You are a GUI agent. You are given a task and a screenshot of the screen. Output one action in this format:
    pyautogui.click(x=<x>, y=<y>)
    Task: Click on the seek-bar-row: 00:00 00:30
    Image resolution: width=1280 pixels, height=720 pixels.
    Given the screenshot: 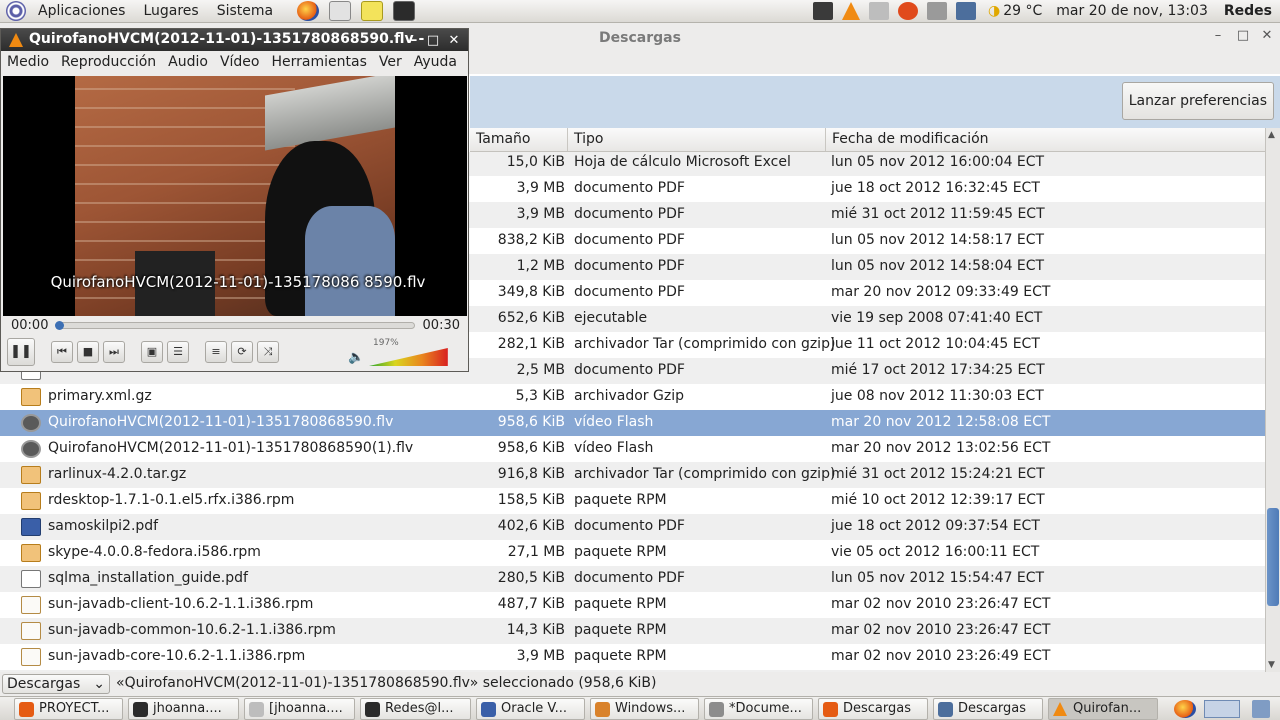 What is the action you would take?
    pyautogui.click(x=234, y=326)
    